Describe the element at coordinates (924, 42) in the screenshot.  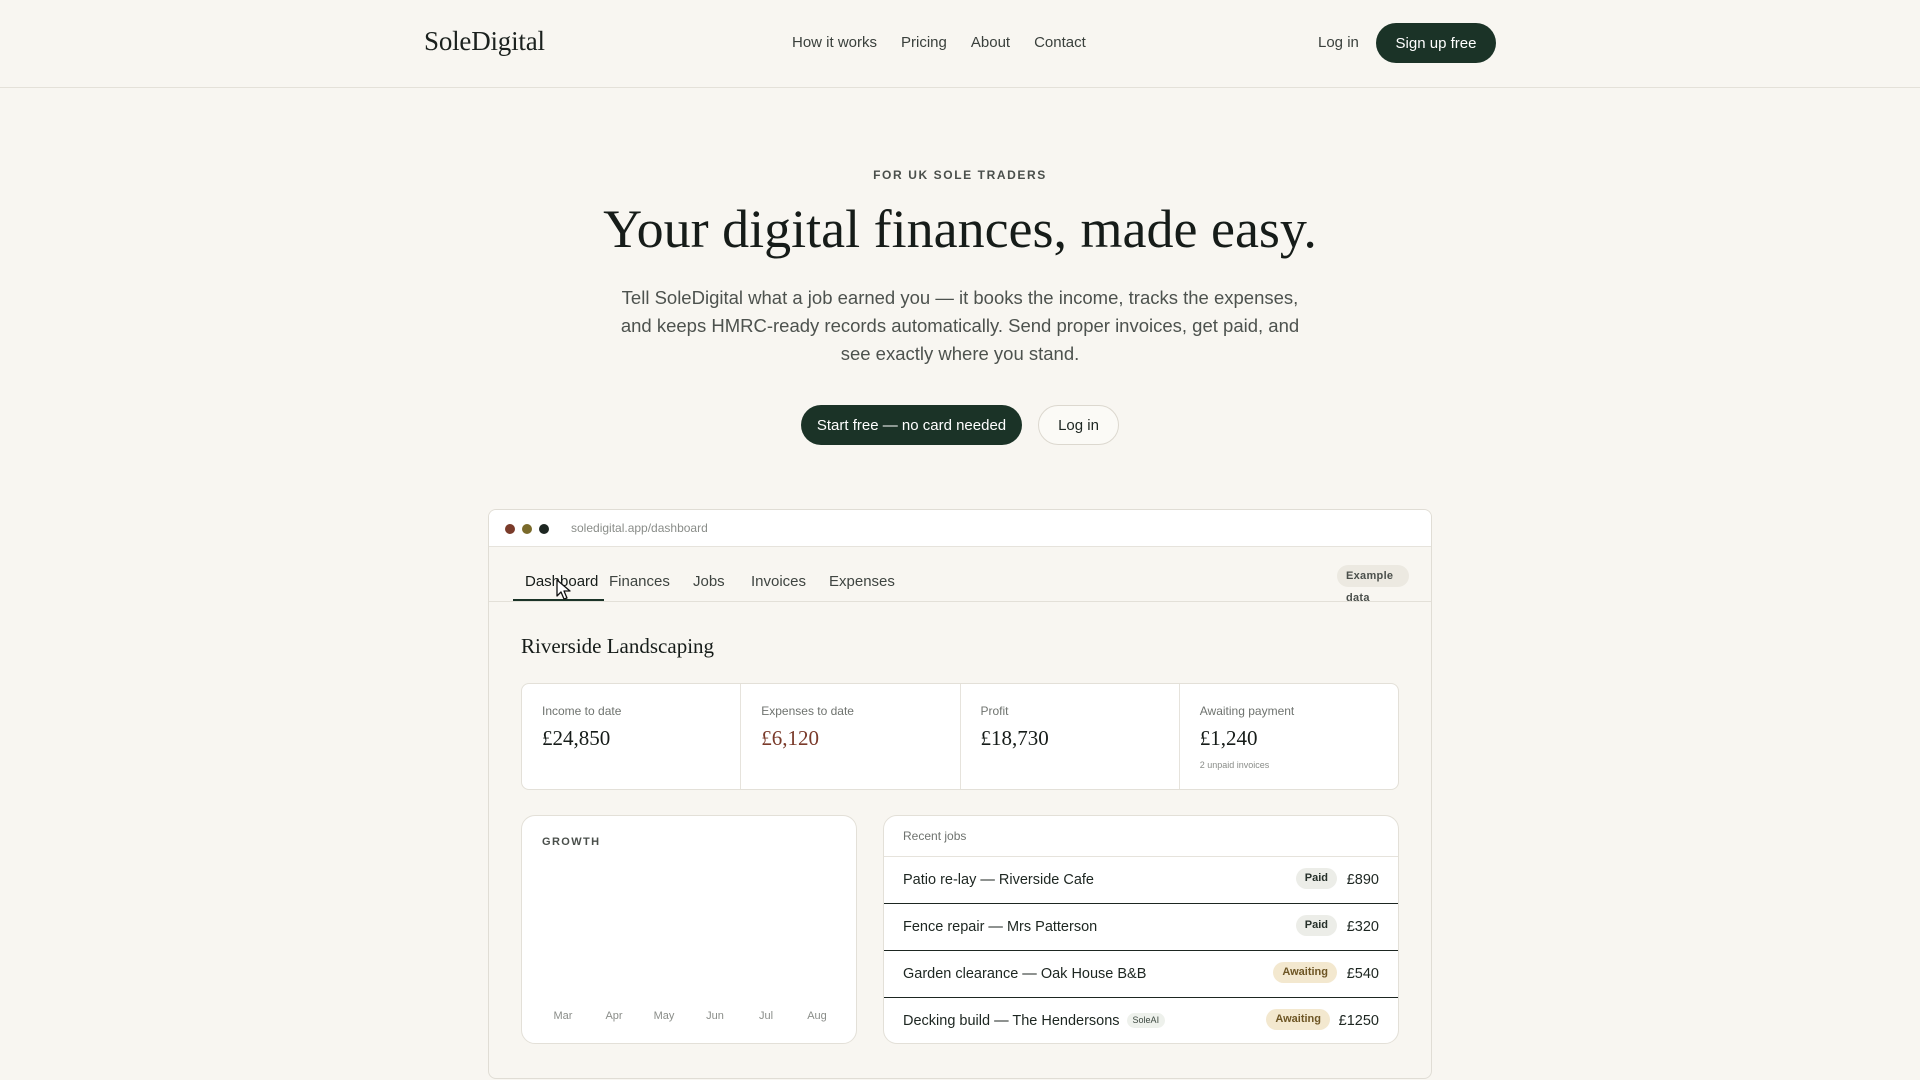
I see `nav-link-pricing: Pricing` at that location.